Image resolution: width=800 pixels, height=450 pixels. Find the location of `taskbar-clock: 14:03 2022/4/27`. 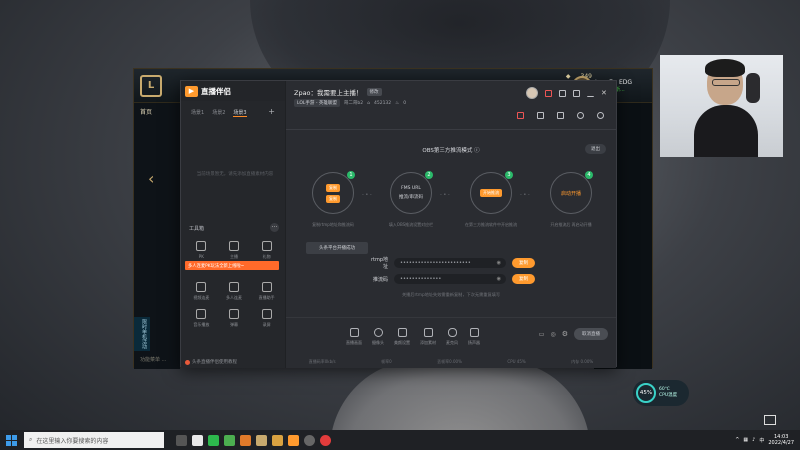

taskbar-clock: 14:03 2022/4/27 is located at coordinates (781, 440).